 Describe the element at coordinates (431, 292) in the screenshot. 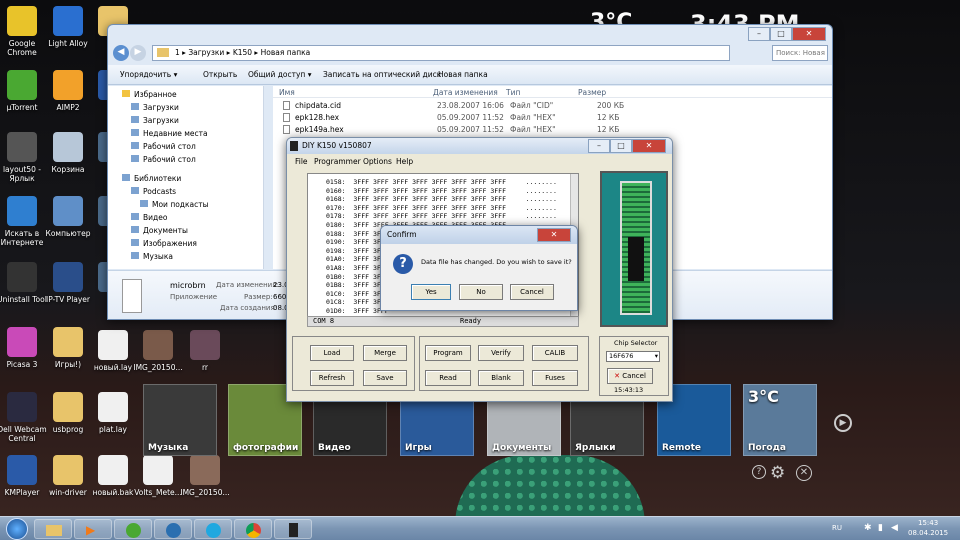

I see `yes-button: Yes` at that location.